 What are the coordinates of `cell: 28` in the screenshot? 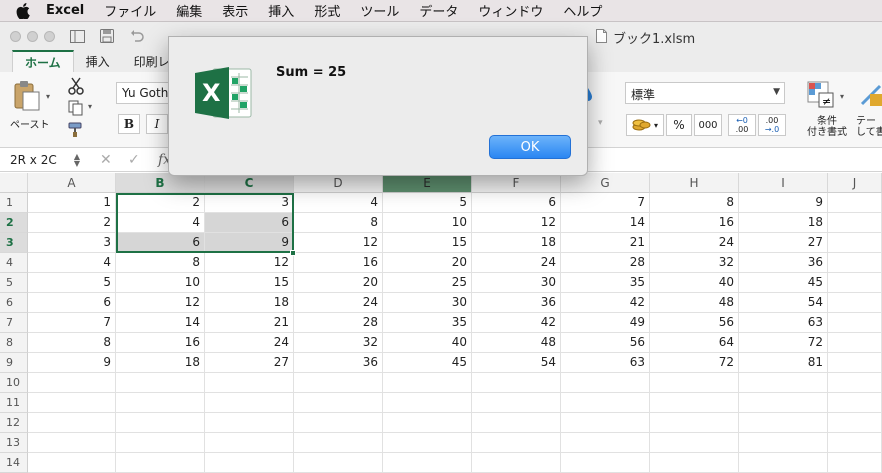 It's located at (338, 323).